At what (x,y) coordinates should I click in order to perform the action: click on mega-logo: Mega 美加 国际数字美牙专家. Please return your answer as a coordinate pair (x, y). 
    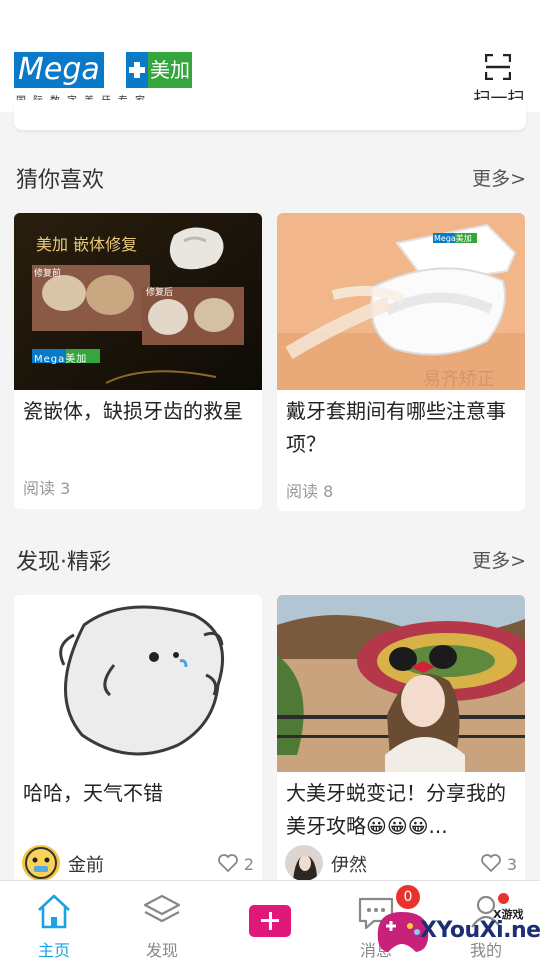
    Looking at the image, I should click on (103, 79).